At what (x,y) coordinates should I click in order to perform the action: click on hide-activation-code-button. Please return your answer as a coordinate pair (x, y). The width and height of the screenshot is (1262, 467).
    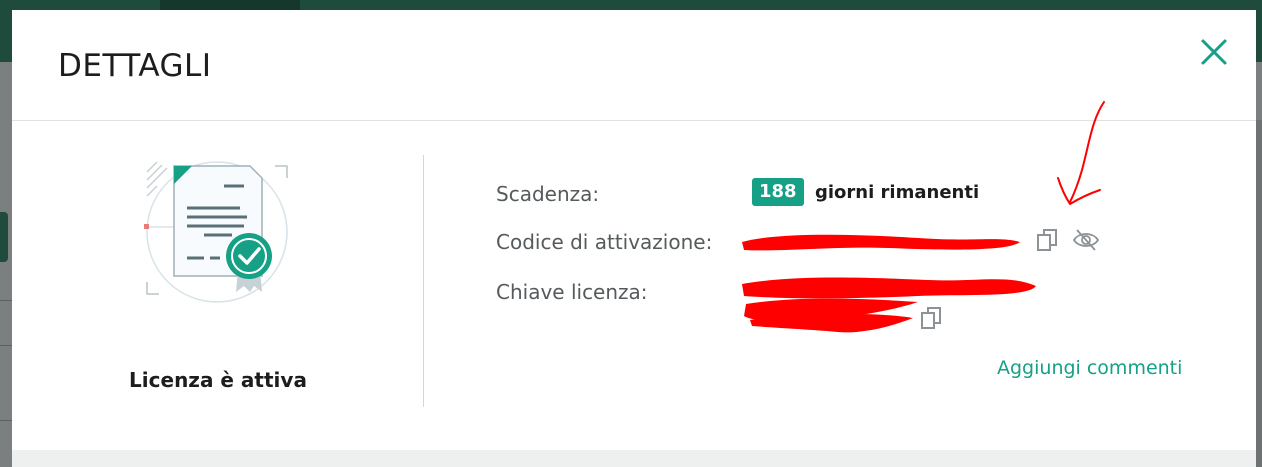
    Looking at the image, I should click on (1086, 240).